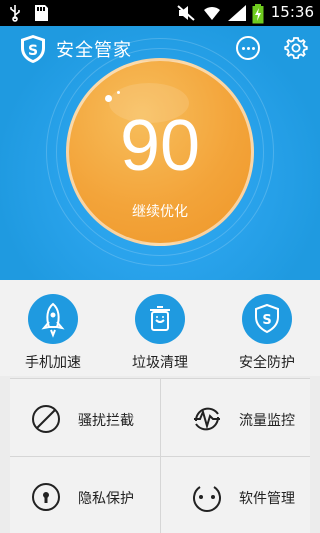 The height and width of the screenshot is (533, 320). What do you see at coordinates (46, 419) in the screenshot?
I see `block-icon` at bounding box center [46, 419].